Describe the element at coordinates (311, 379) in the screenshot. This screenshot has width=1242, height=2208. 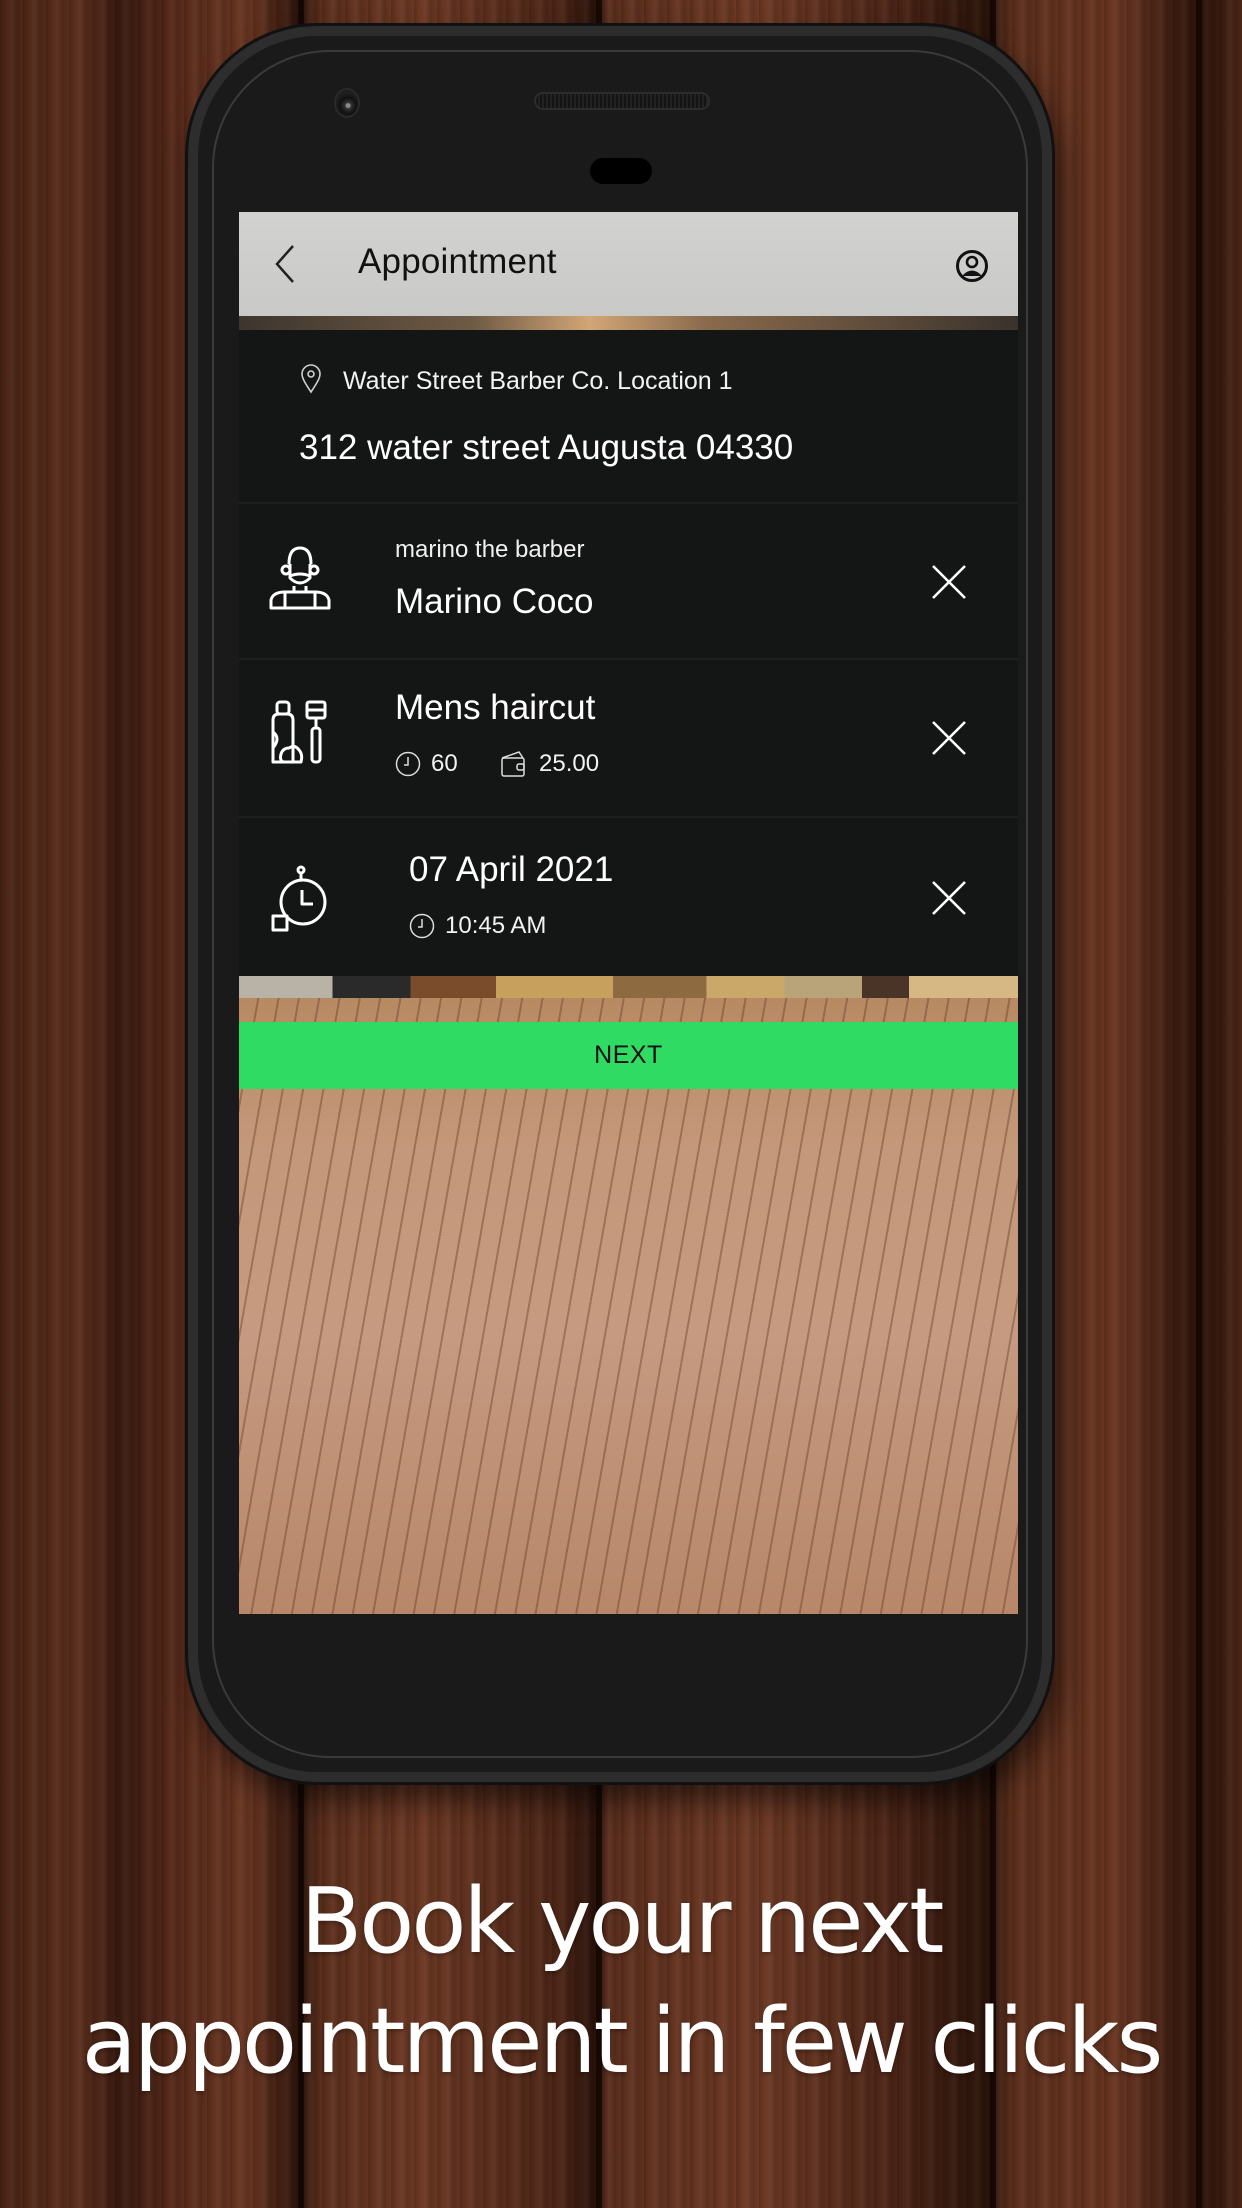
I see `map-pin-icon` at that location.